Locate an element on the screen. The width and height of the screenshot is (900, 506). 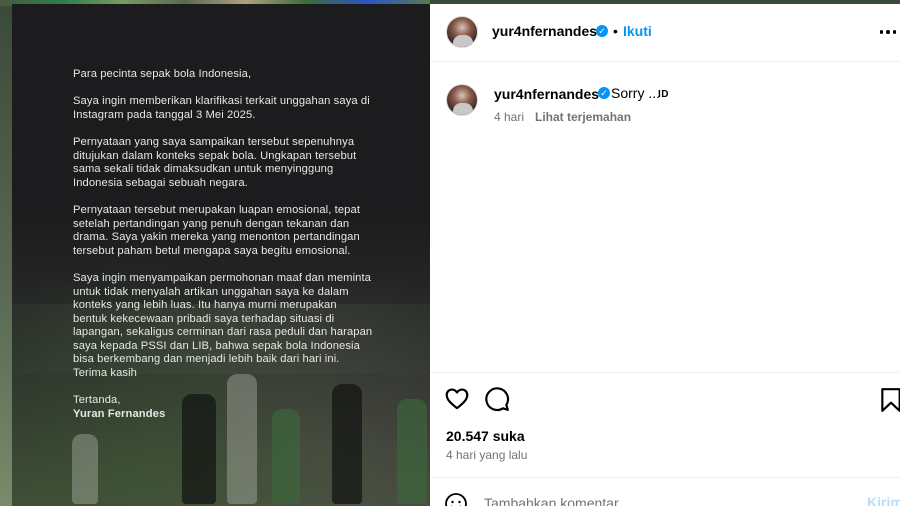
comment-input is located at coordinates (669, 497).